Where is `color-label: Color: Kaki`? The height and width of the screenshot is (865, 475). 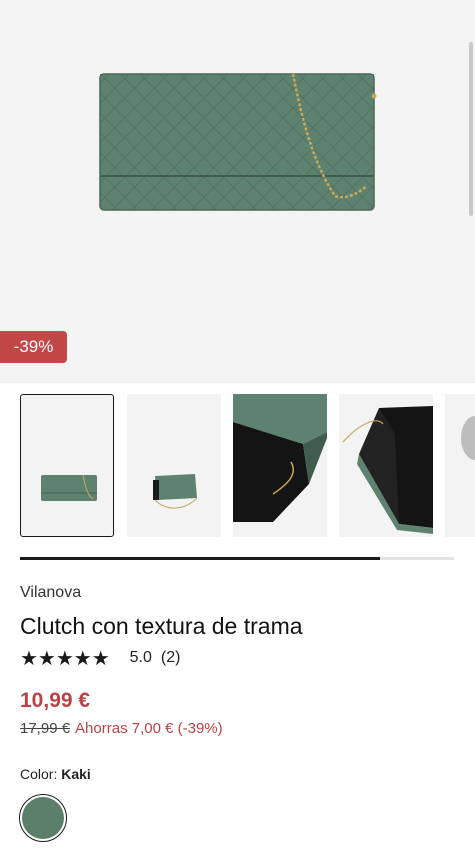 color-label: Color: Kaki is located at coordinates (55, 774).